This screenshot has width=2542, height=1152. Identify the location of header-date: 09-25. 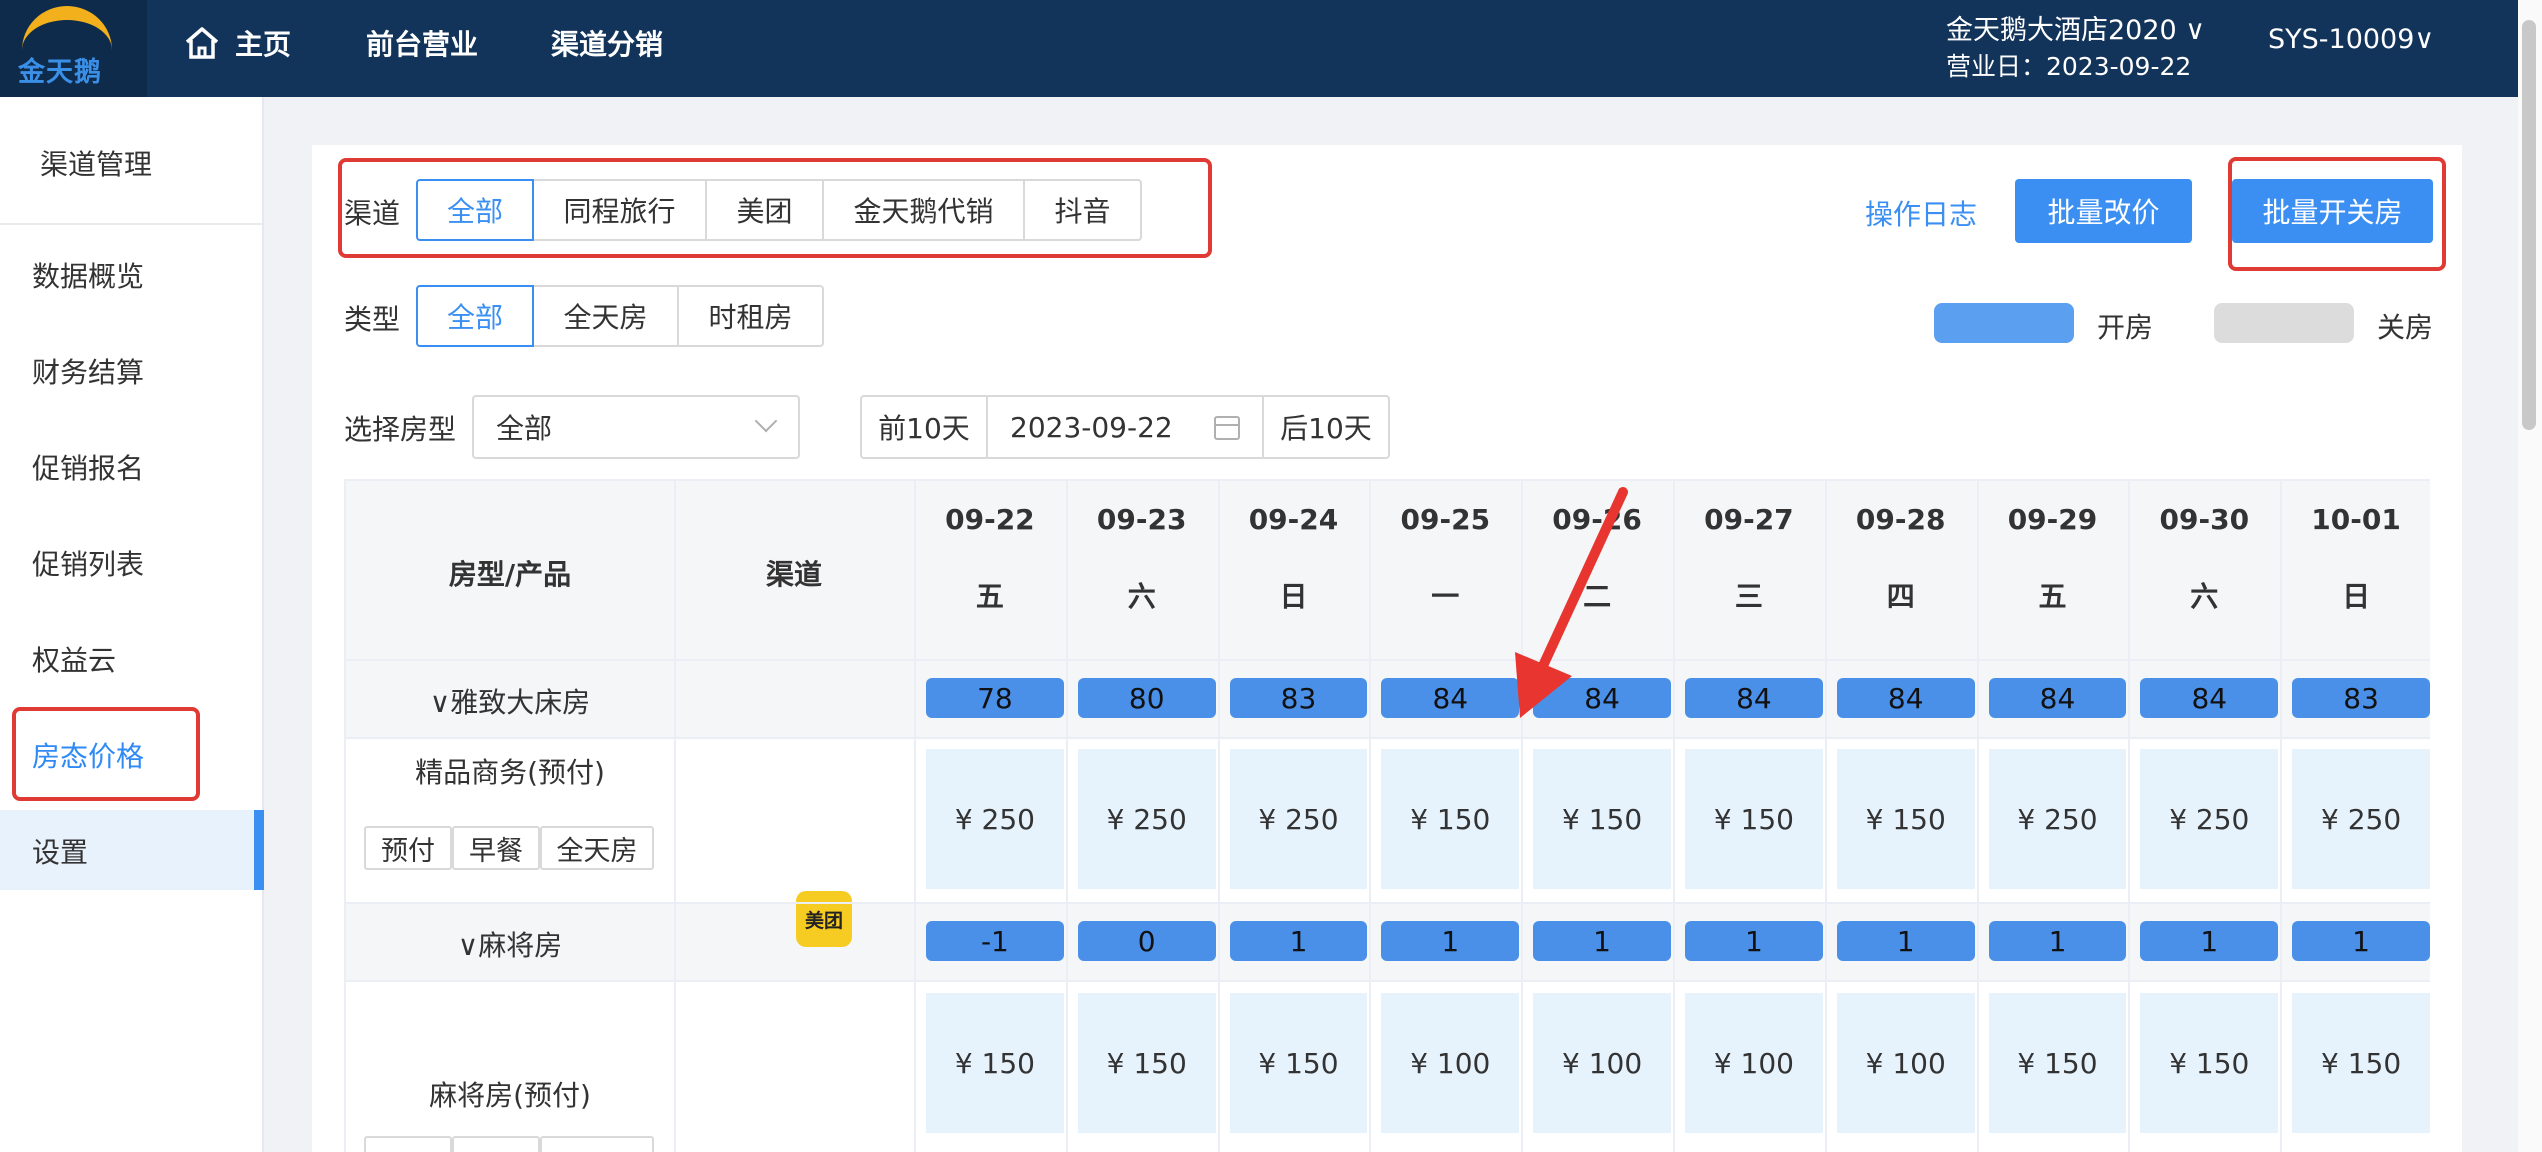
(1445, 519).